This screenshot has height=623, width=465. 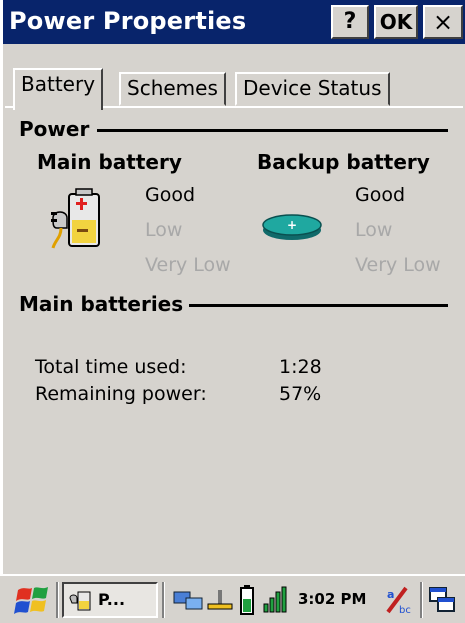 I want to click on main-batteries-group-heading: Main batteries, so click(x=101, y=304).